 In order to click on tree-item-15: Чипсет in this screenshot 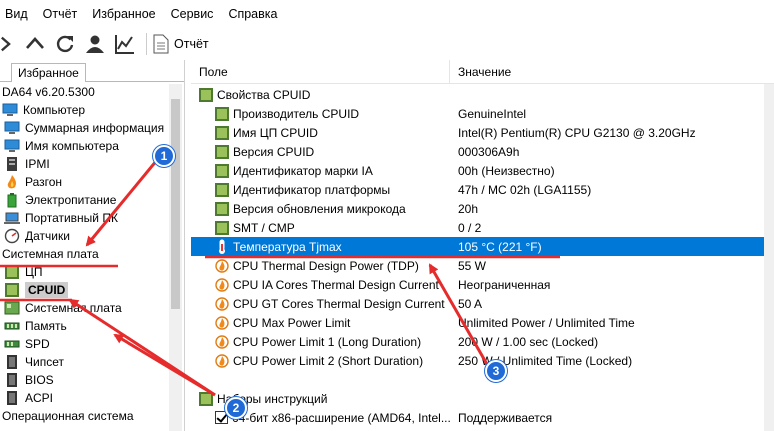, I will do `click(85, 362)`.